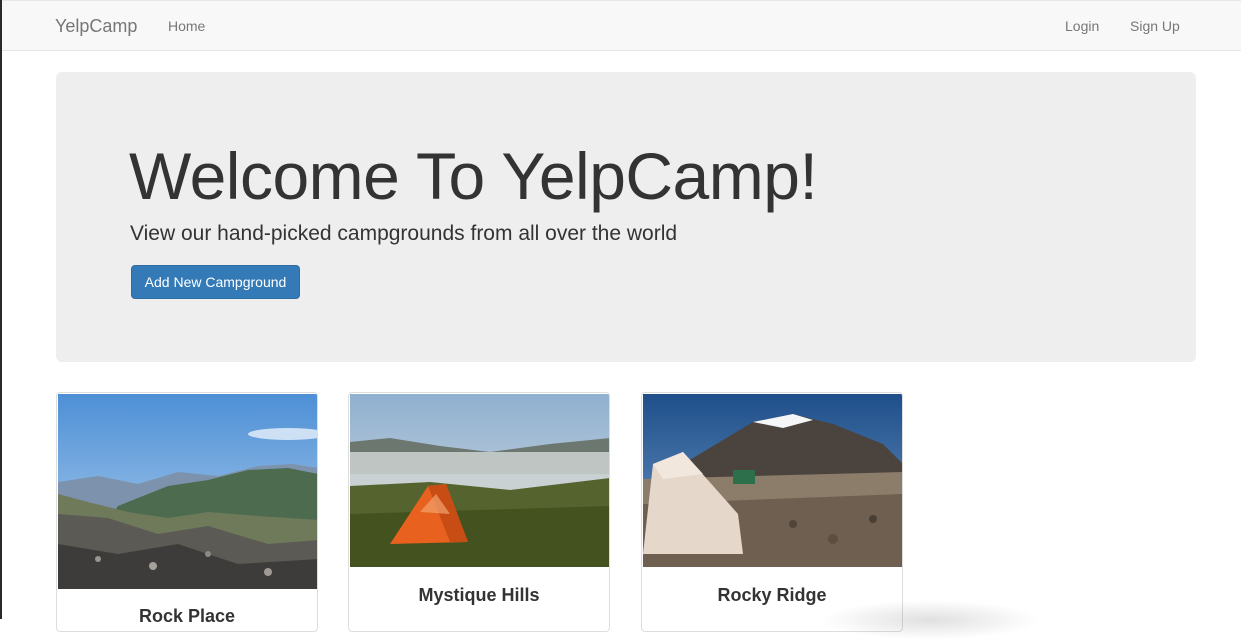 The height and width of the screenshot is (640, 1241). I want to click on nav-home-link: Home, so click(186, 26).